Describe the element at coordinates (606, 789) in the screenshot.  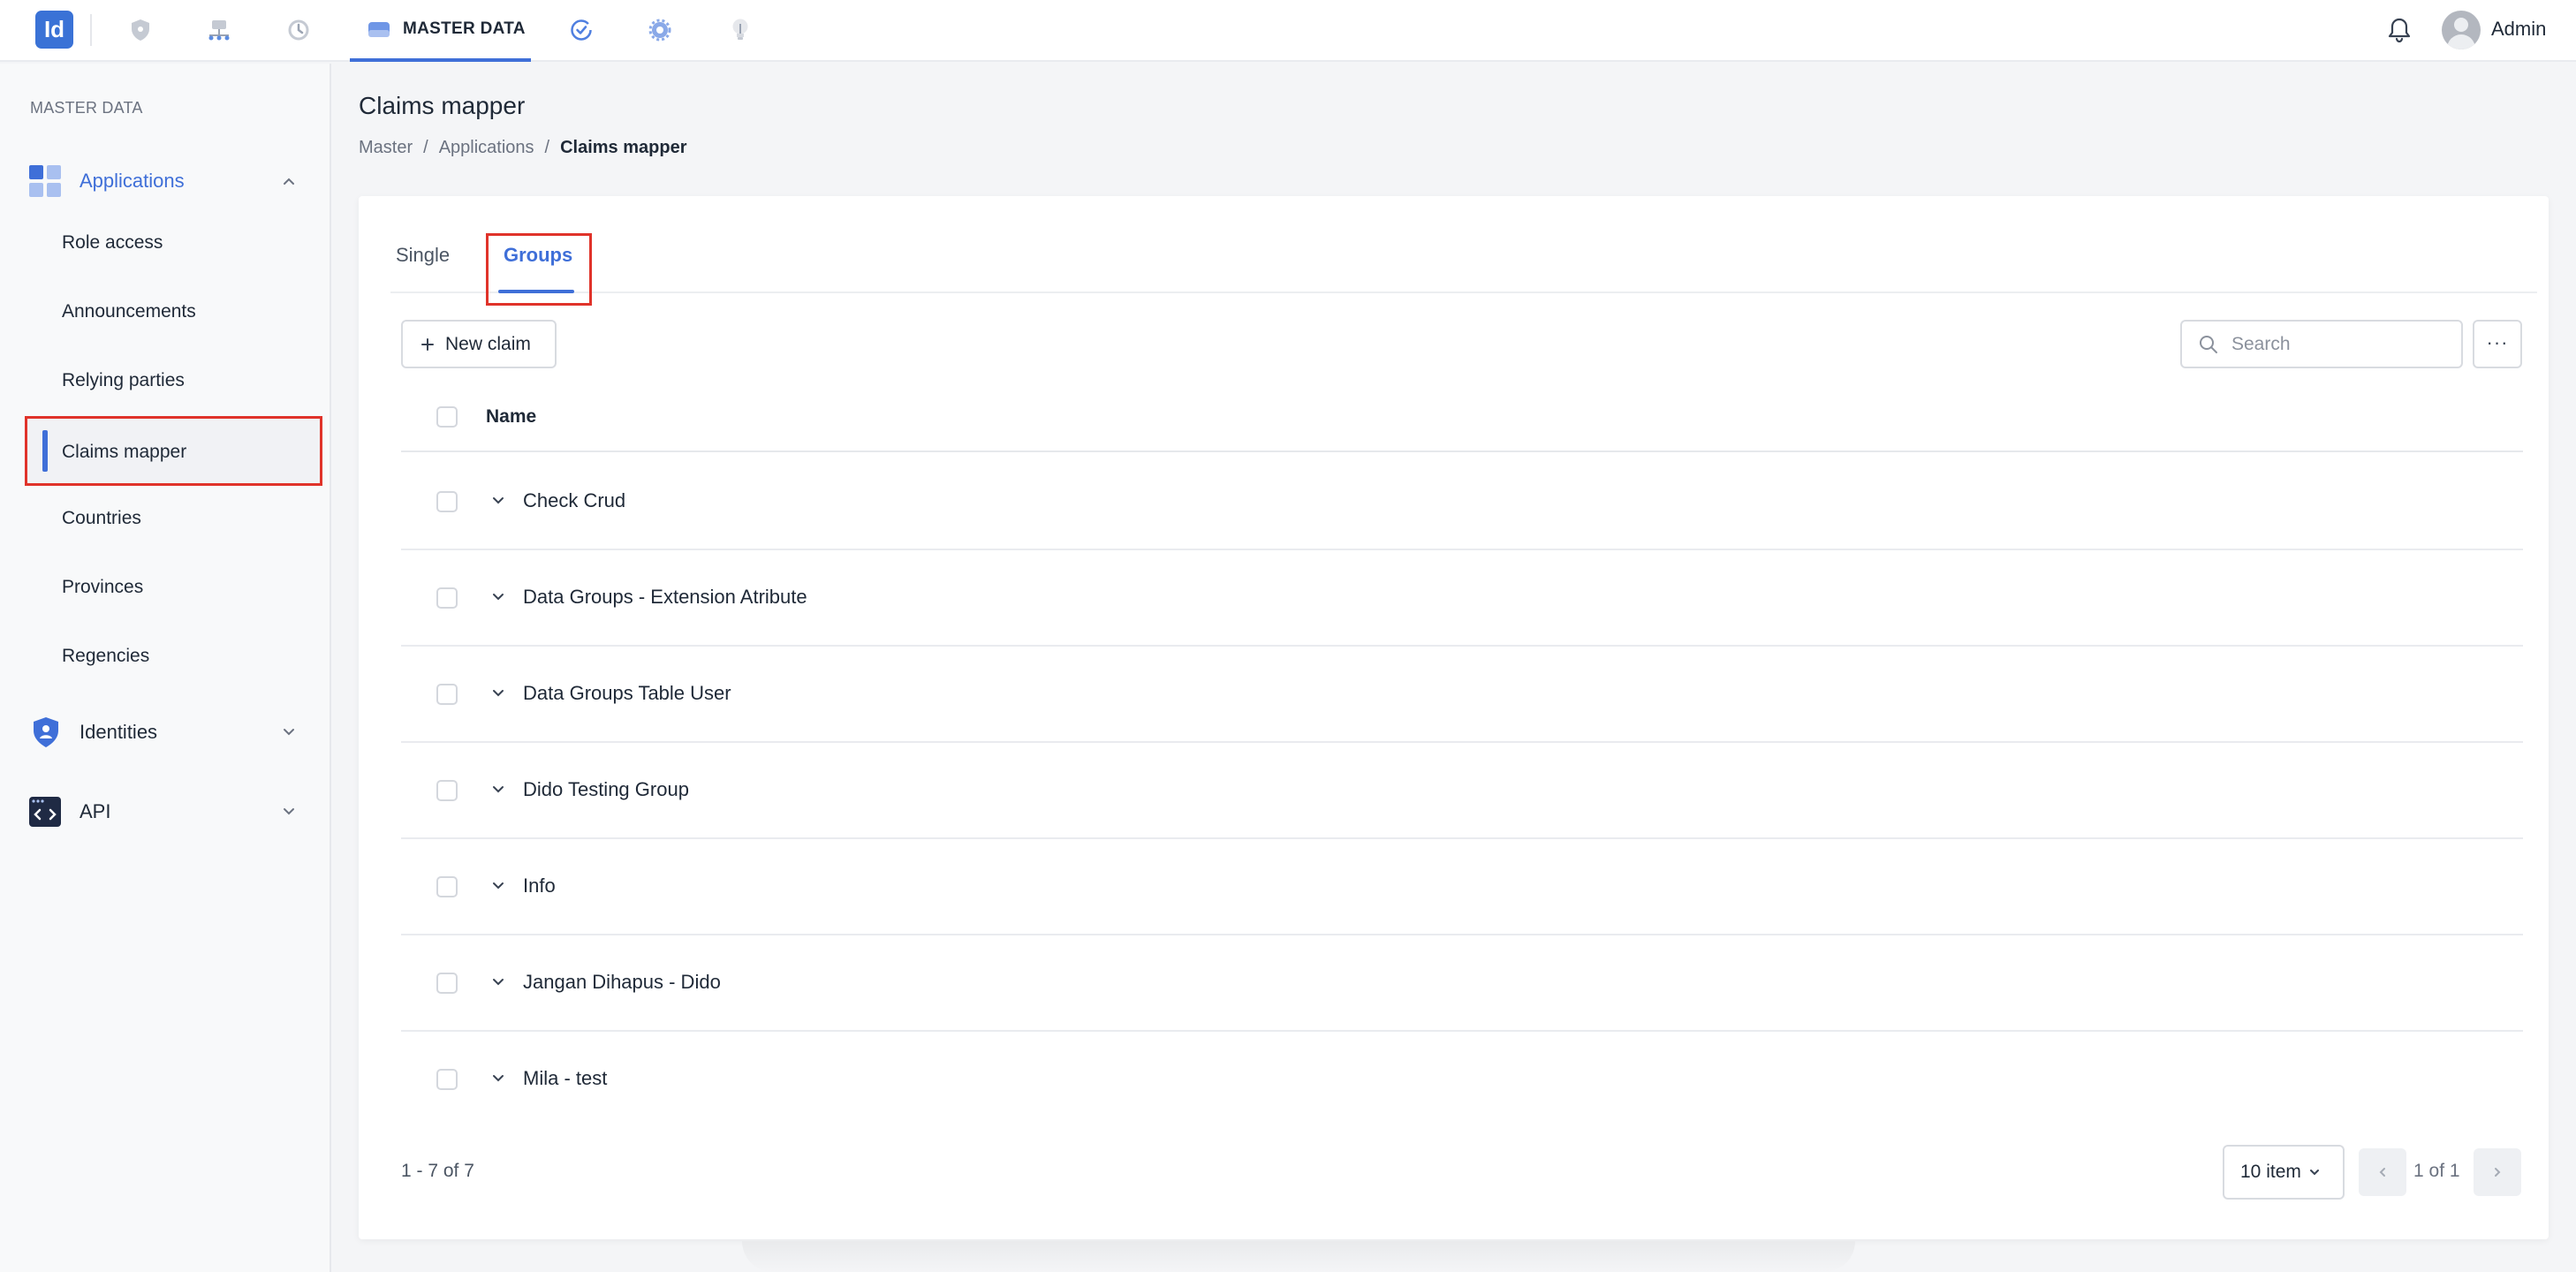
I see `row-name: Dido Testing Group` at that location.